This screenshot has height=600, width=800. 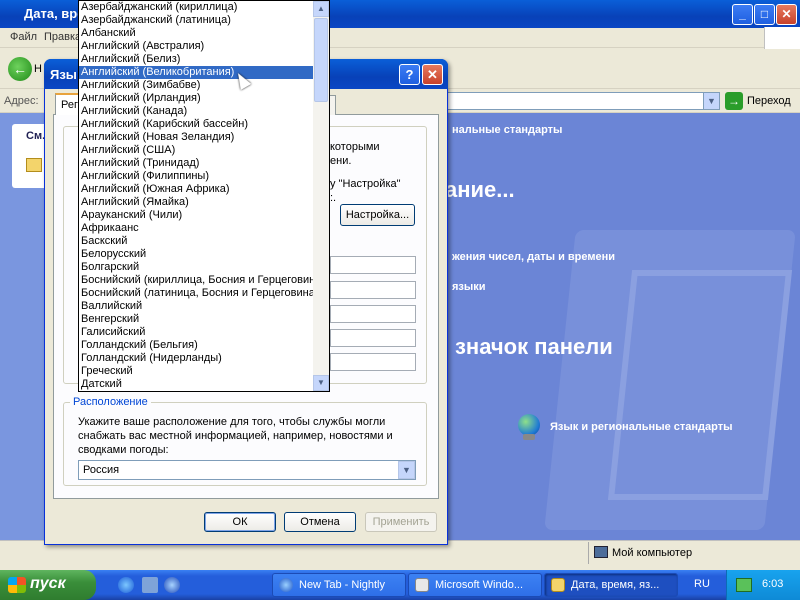 What do you see at coordinates (772, 584) in the screenshot?
I see `clock: 6:03` at bounding box center [772, 584].